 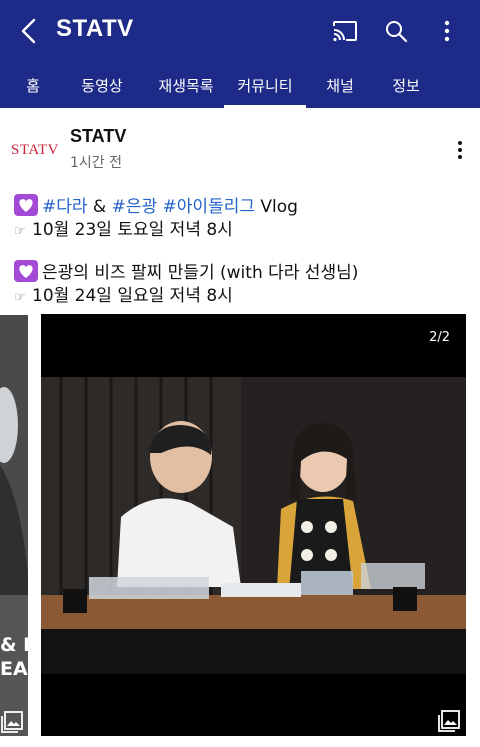 I want to click on schedule-1: 10월 23일 토요일 저녁 8시, so click(x=132, y=230).